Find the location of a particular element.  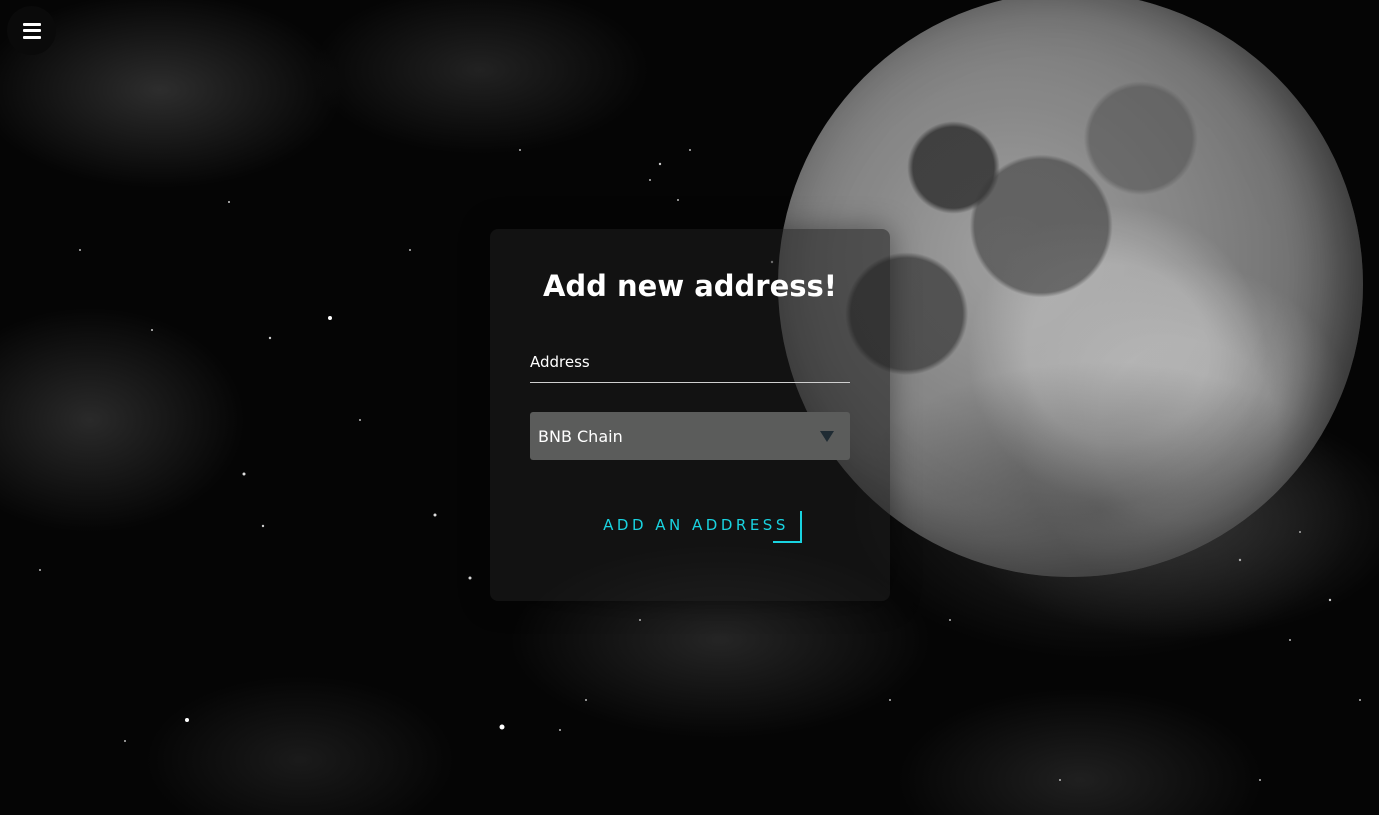

button-corner-decoration is located at coordinates (787, 527).